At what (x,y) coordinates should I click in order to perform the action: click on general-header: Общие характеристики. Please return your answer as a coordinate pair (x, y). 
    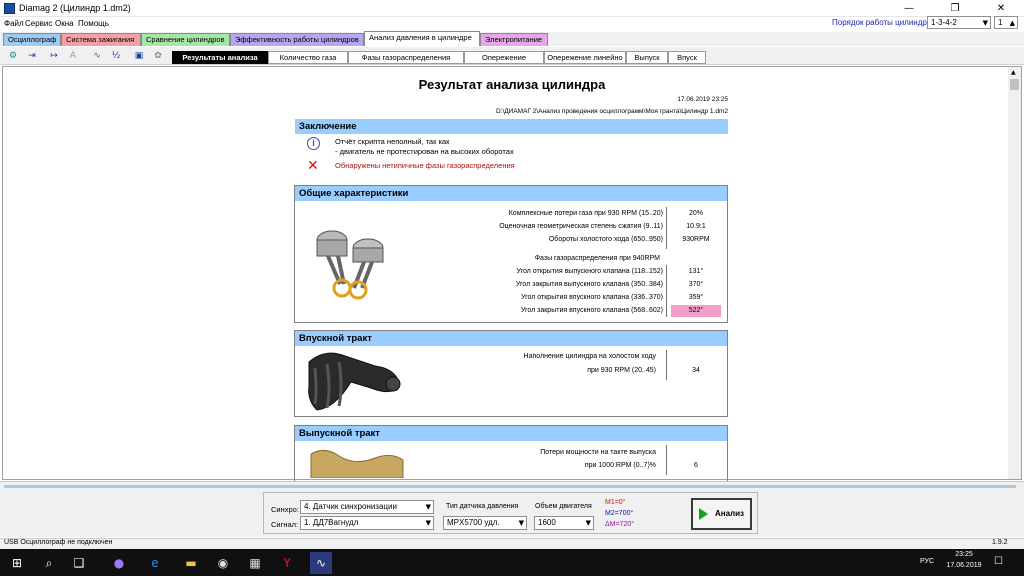
    Looking at the image, I should click on (511, 193).